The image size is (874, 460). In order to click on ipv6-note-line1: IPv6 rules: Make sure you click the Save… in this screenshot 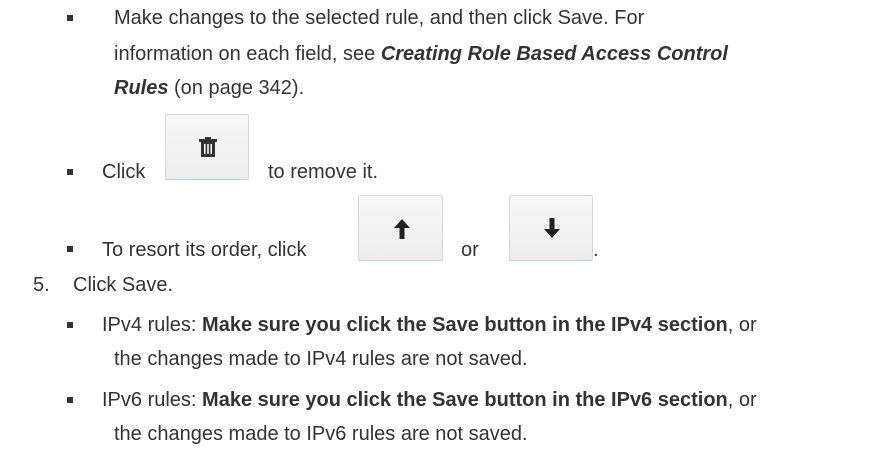, I will do `click(429, 400)`.